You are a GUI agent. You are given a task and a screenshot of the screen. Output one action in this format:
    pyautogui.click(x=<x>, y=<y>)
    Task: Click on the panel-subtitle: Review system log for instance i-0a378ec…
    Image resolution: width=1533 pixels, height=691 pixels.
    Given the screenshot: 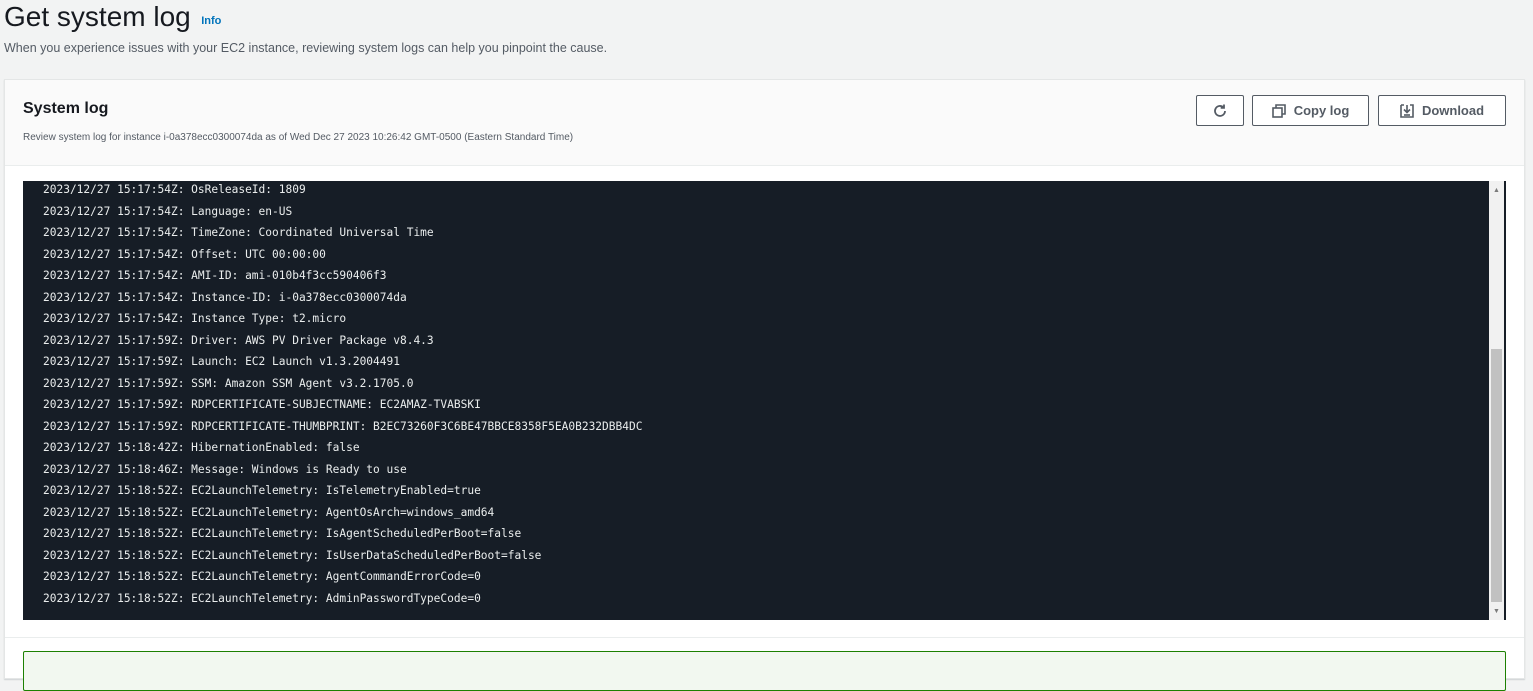 What is the action you would take?
    pyautogui.click(x=298, y=137)
    